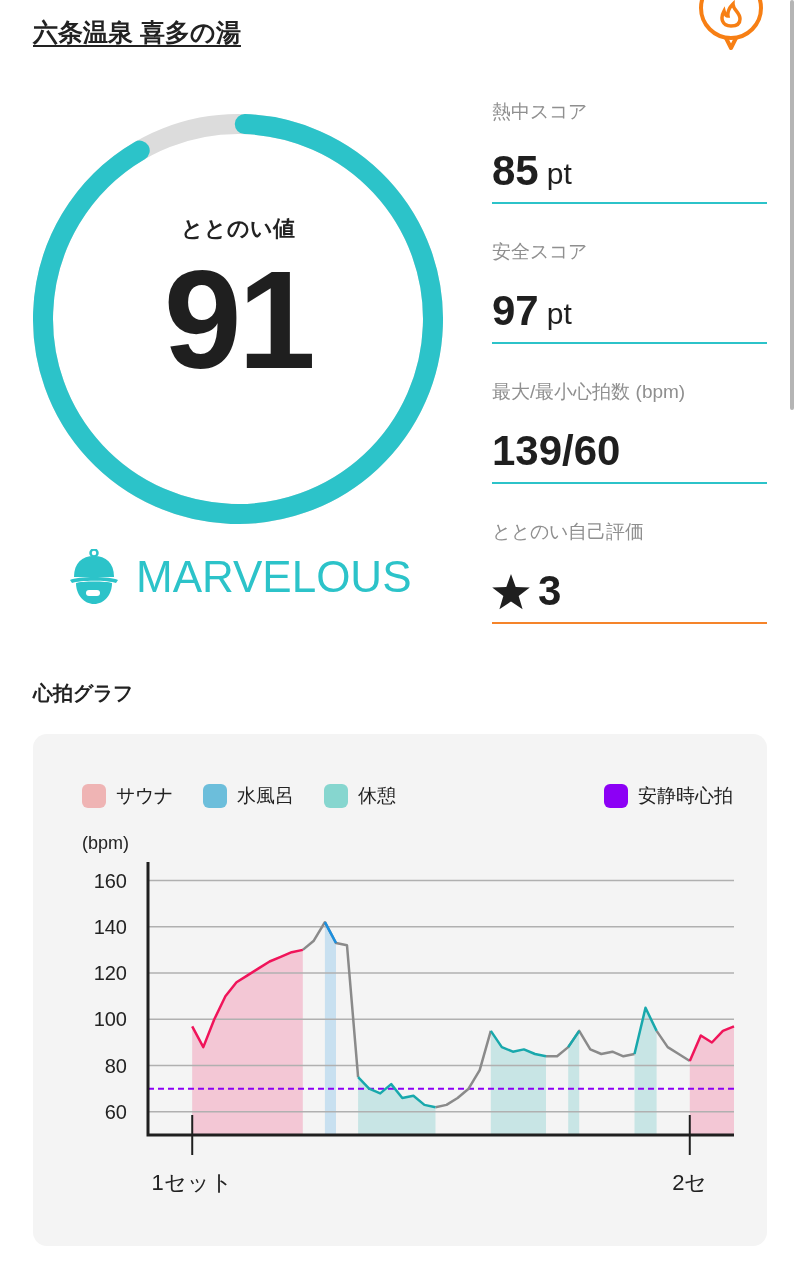 The height and width of the screenshot is (1283, 800). Describe the element at coordinates (511, 591) in the screenshot. I see `star-icon` at that location.